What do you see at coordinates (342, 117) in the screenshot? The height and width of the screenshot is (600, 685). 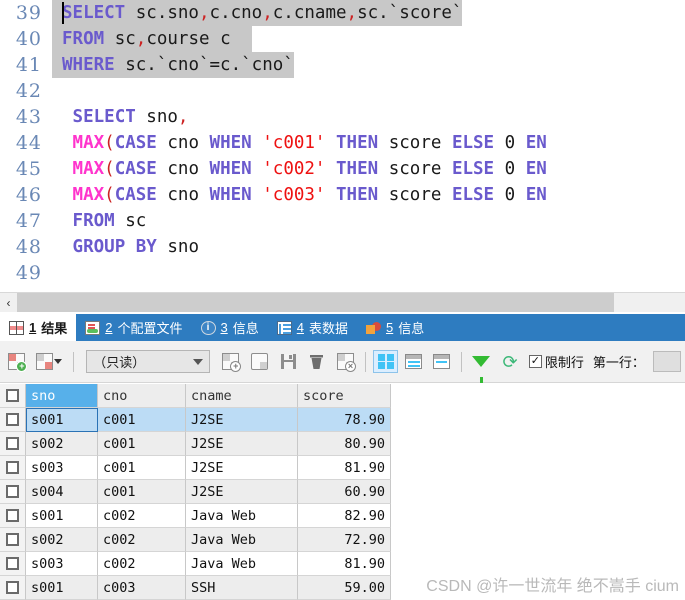 I see `code-line: 43 SELECT sno,` at bounding box center [342, 117].